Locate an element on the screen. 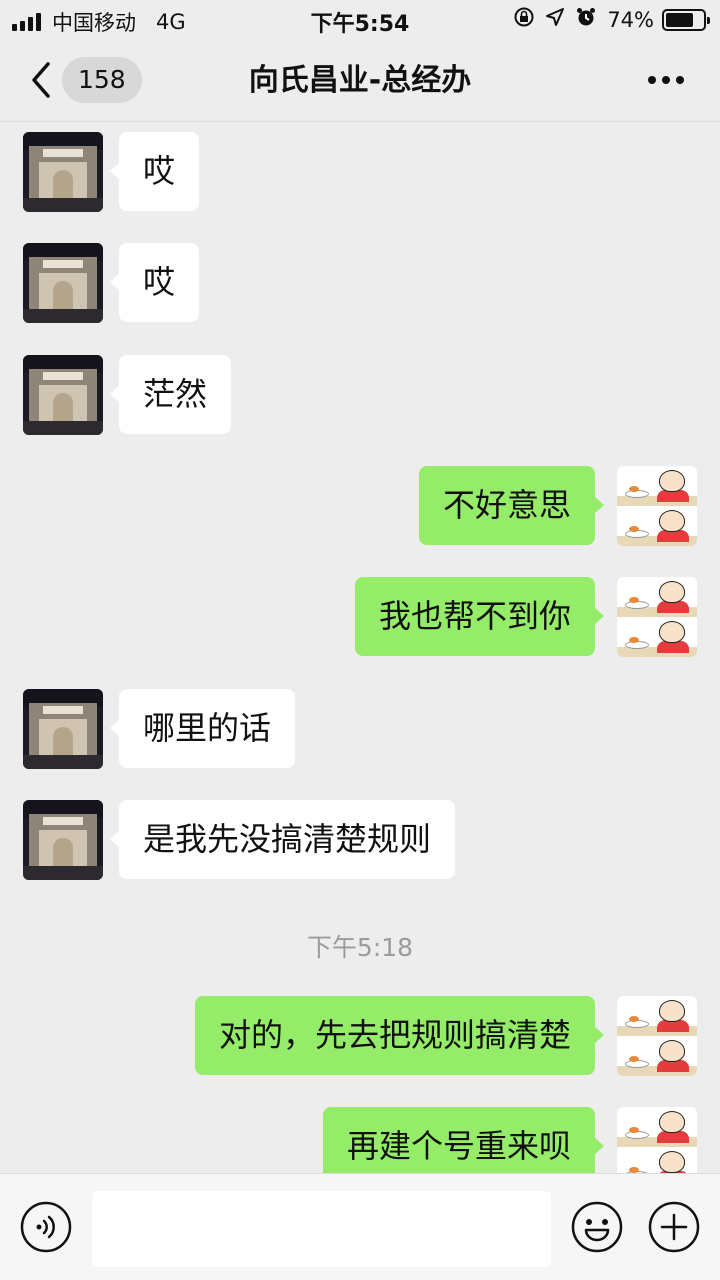 This screenshot has width=720, height=1280. message-row: 不好意思 is located at coordinates (360, 506).